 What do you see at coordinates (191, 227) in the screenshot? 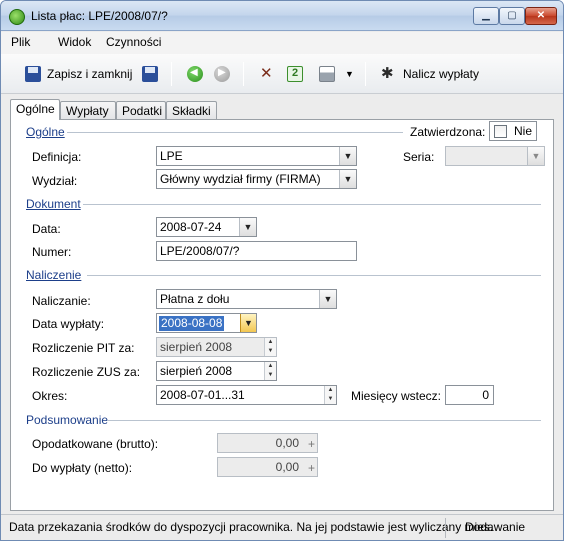
I see `document-date-value: 2008-07-24` at bounding box center [191, 227].